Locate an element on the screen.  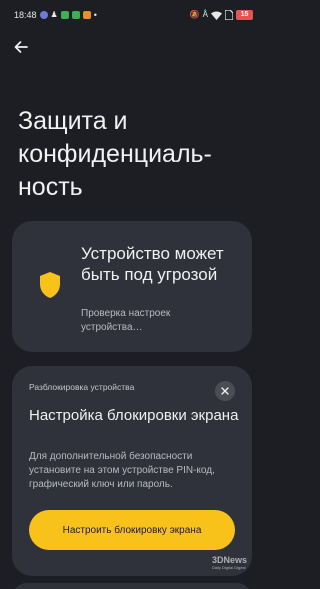
page-title: Защита и конфиденциаль-ность is located at coordinates (115, 154).